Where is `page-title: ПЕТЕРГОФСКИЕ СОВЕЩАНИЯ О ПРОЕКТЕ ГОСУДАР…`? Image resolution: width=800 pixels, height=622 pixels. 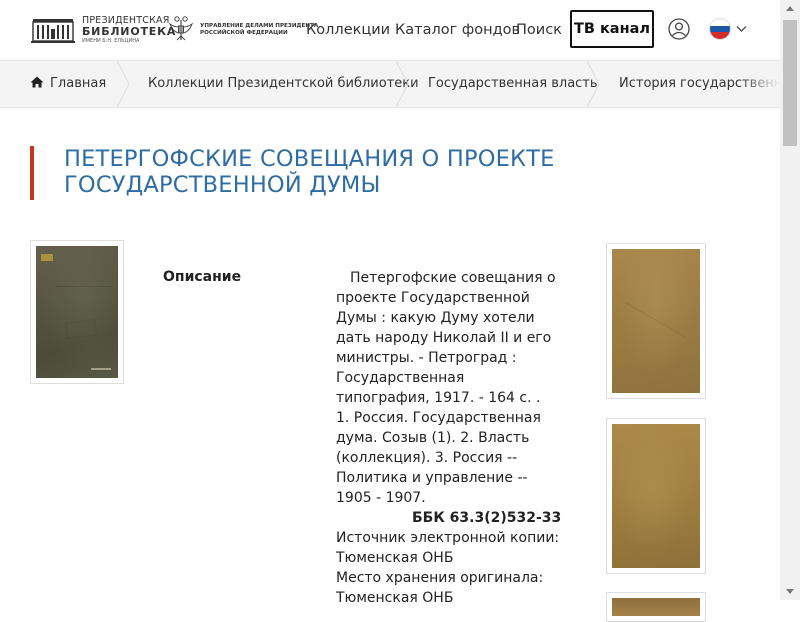 page-title: ПЕТЕРГОФСКИЕ СОВЕЩАНИЯ О ПРОЕКТЕ ГОСУДАР… is located at coordinates (309, 172).